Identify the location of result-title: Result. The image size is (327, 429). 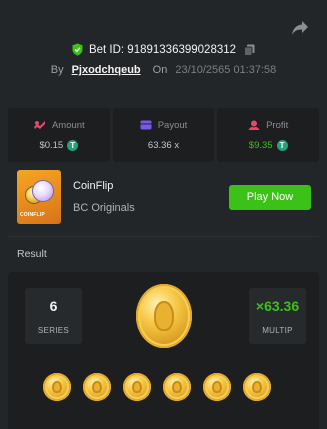
(32, 254).